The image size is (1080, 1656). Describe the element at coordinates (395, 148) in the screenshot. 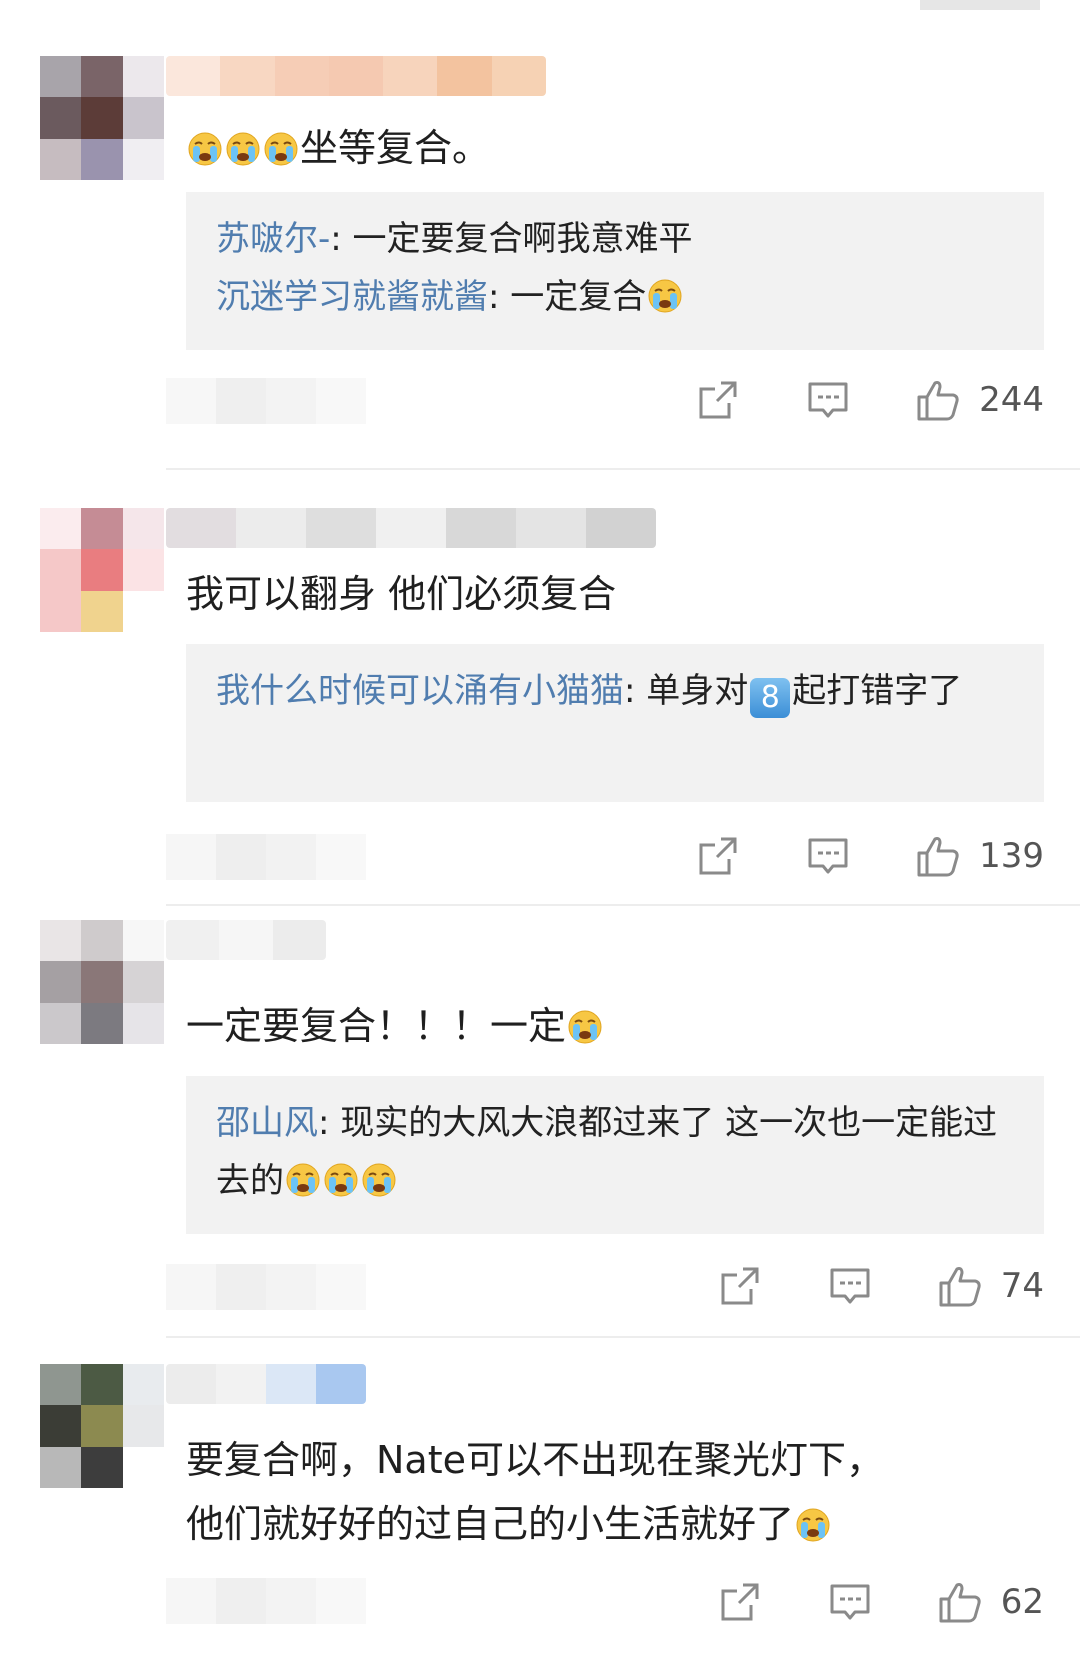

I see `comment-body: 坐等复合。` at that location.